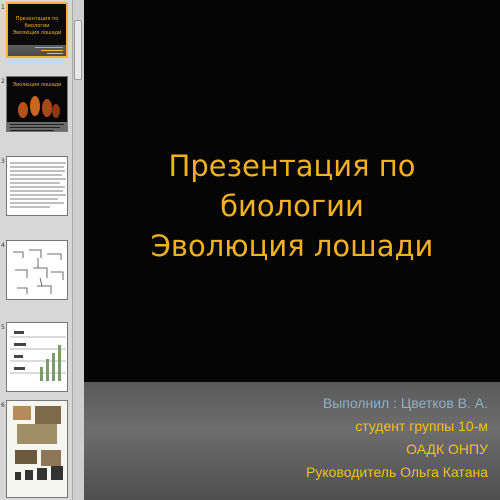 The height and width of the screenshot is (500, 500). What do you see at coordinates (3, 7) in the screenshot?
I see `thumbnail-number: 1` at bounding box center [3, 7].